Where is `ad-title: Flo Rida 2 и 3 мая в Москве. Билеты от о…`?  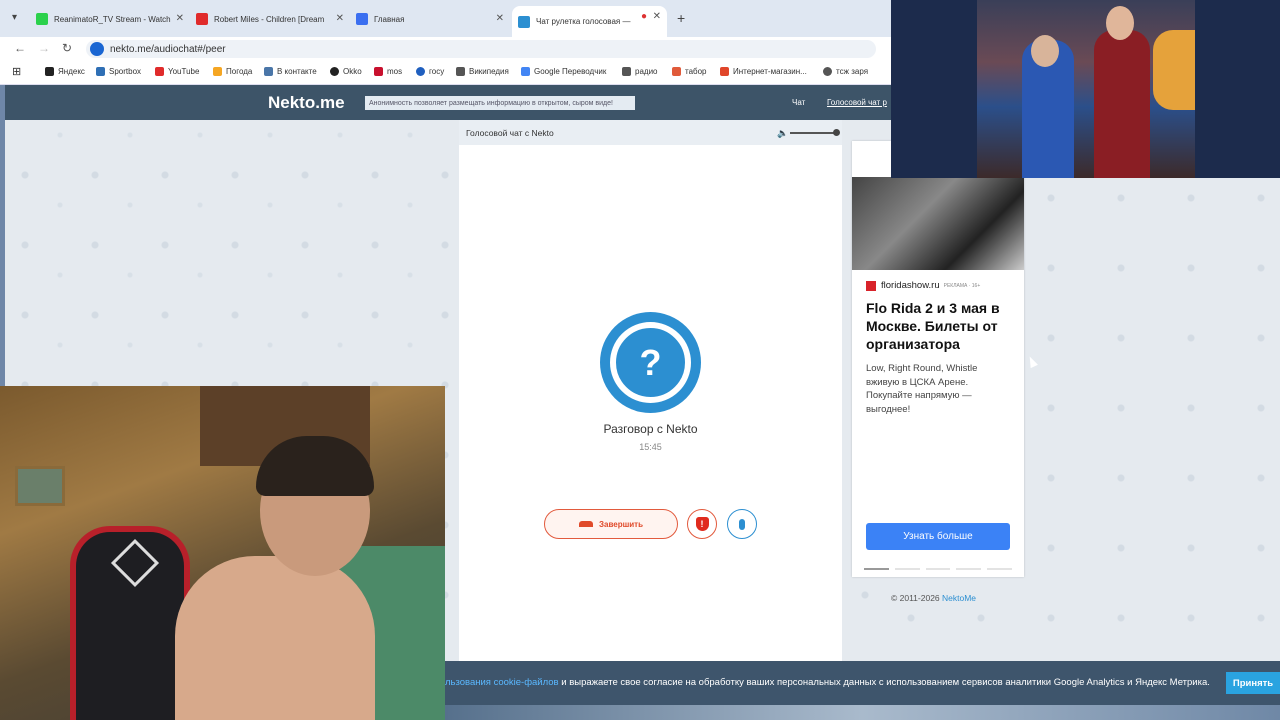 ad-title: Flo Rida 2 и 3 мая в Москве. Билеты от о… is located at coordinates (941, 326).